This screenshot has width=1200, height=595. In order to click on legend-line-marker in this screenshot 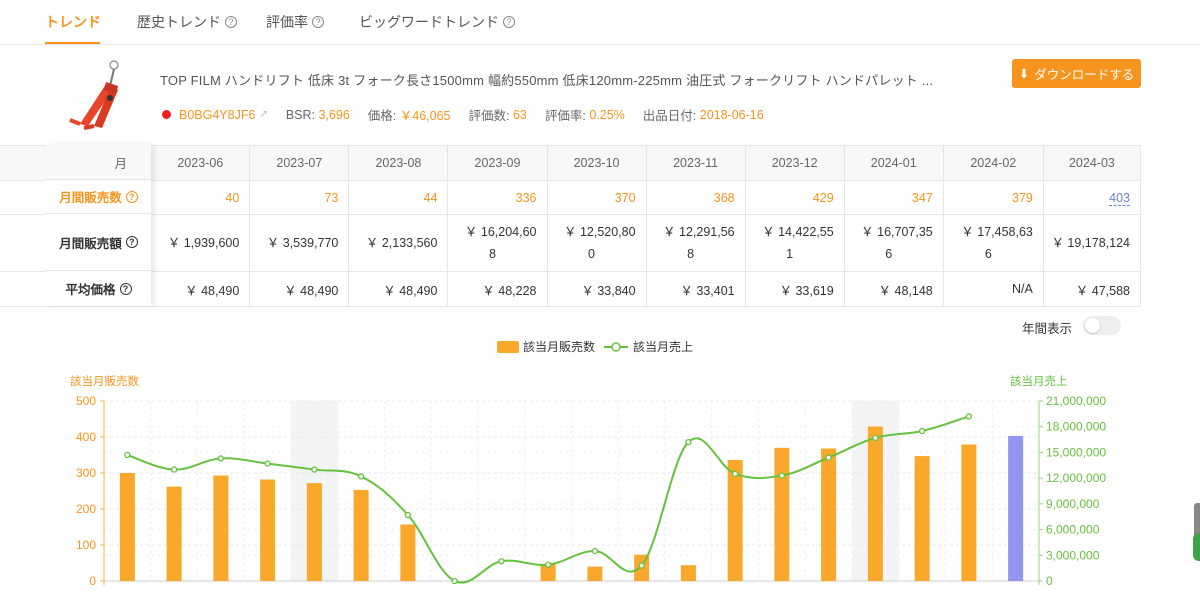, I will do `click(616, 347)`.